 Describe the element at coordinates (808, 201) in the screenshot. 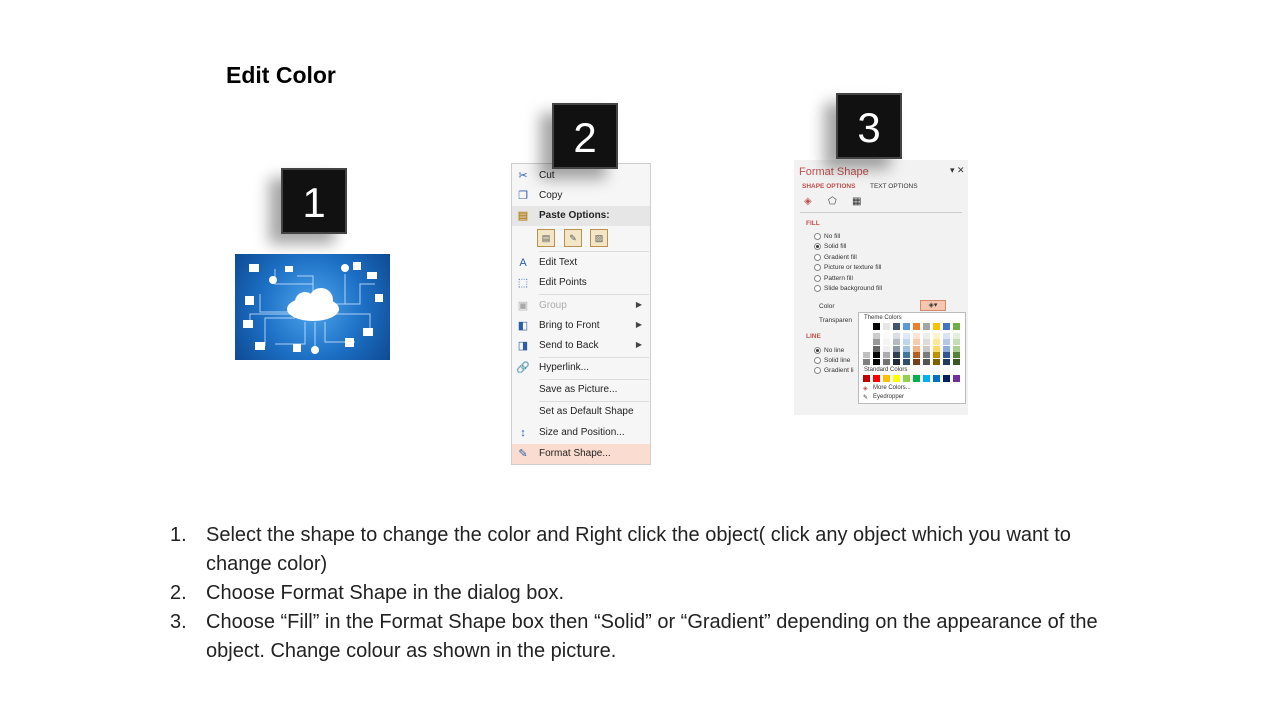

I see `fill-line-icon: ◈` at that location.